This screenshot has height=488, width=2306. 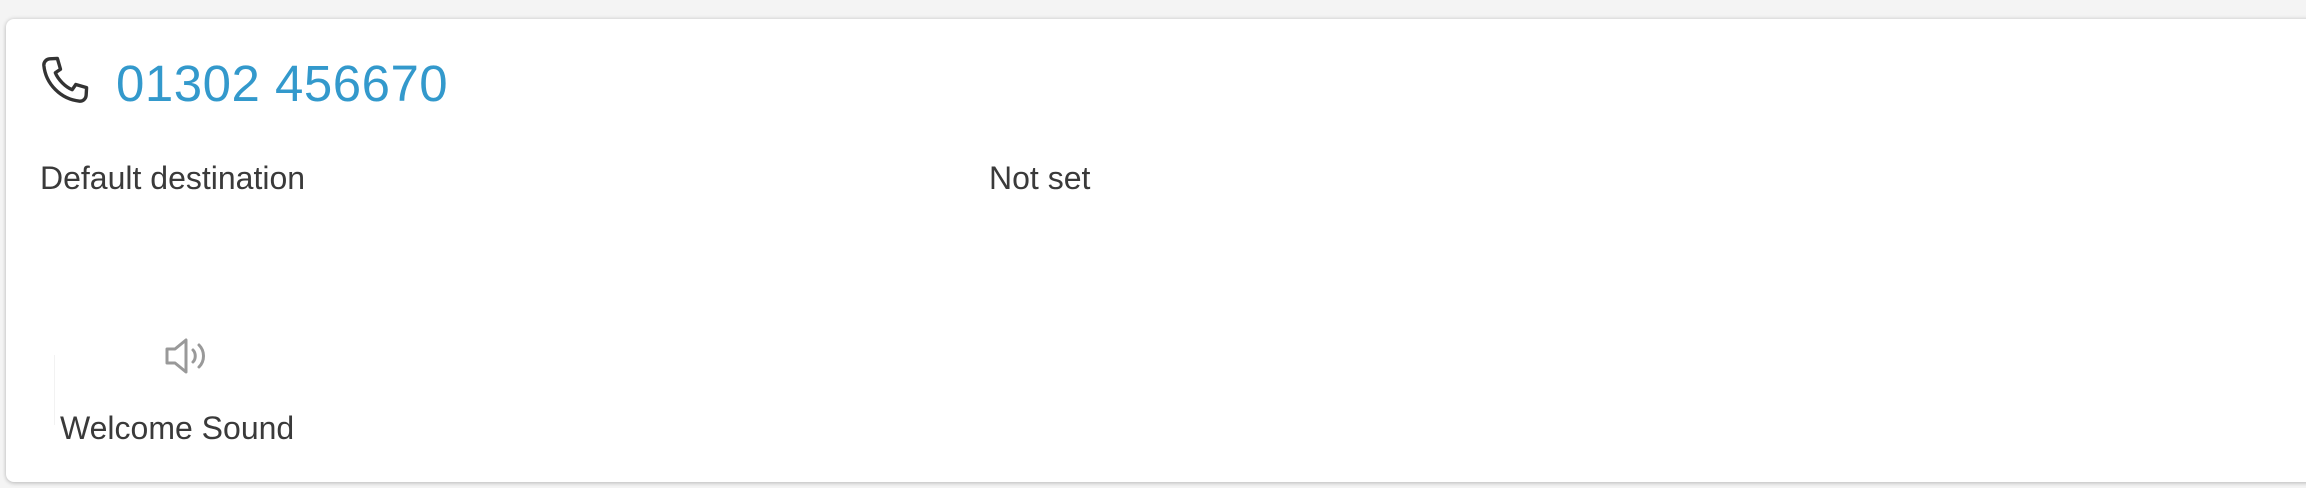 I want to click on welcome-sound-tile: Welcome Sound, so click(x=187, y=384).